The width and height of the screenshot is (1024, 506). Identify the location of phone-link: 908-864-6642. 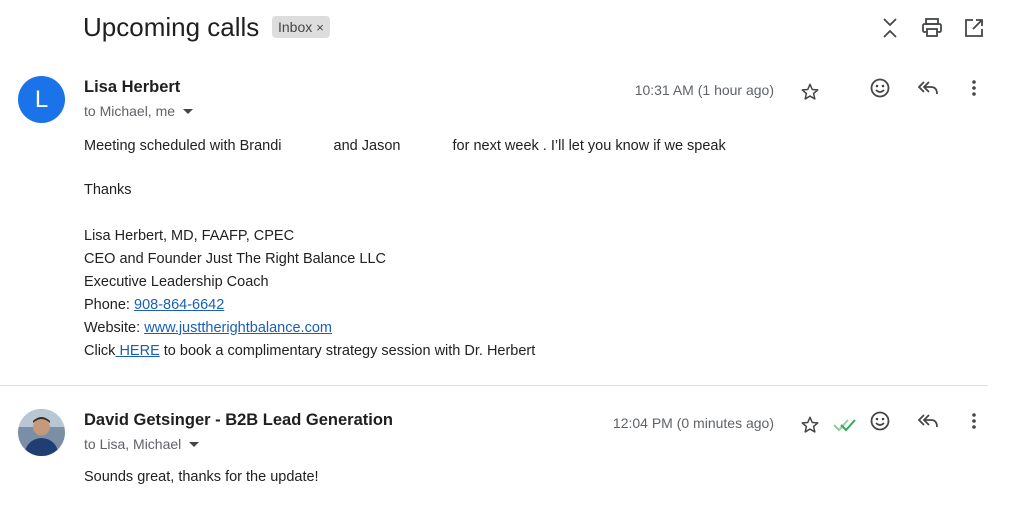
(179, 305).